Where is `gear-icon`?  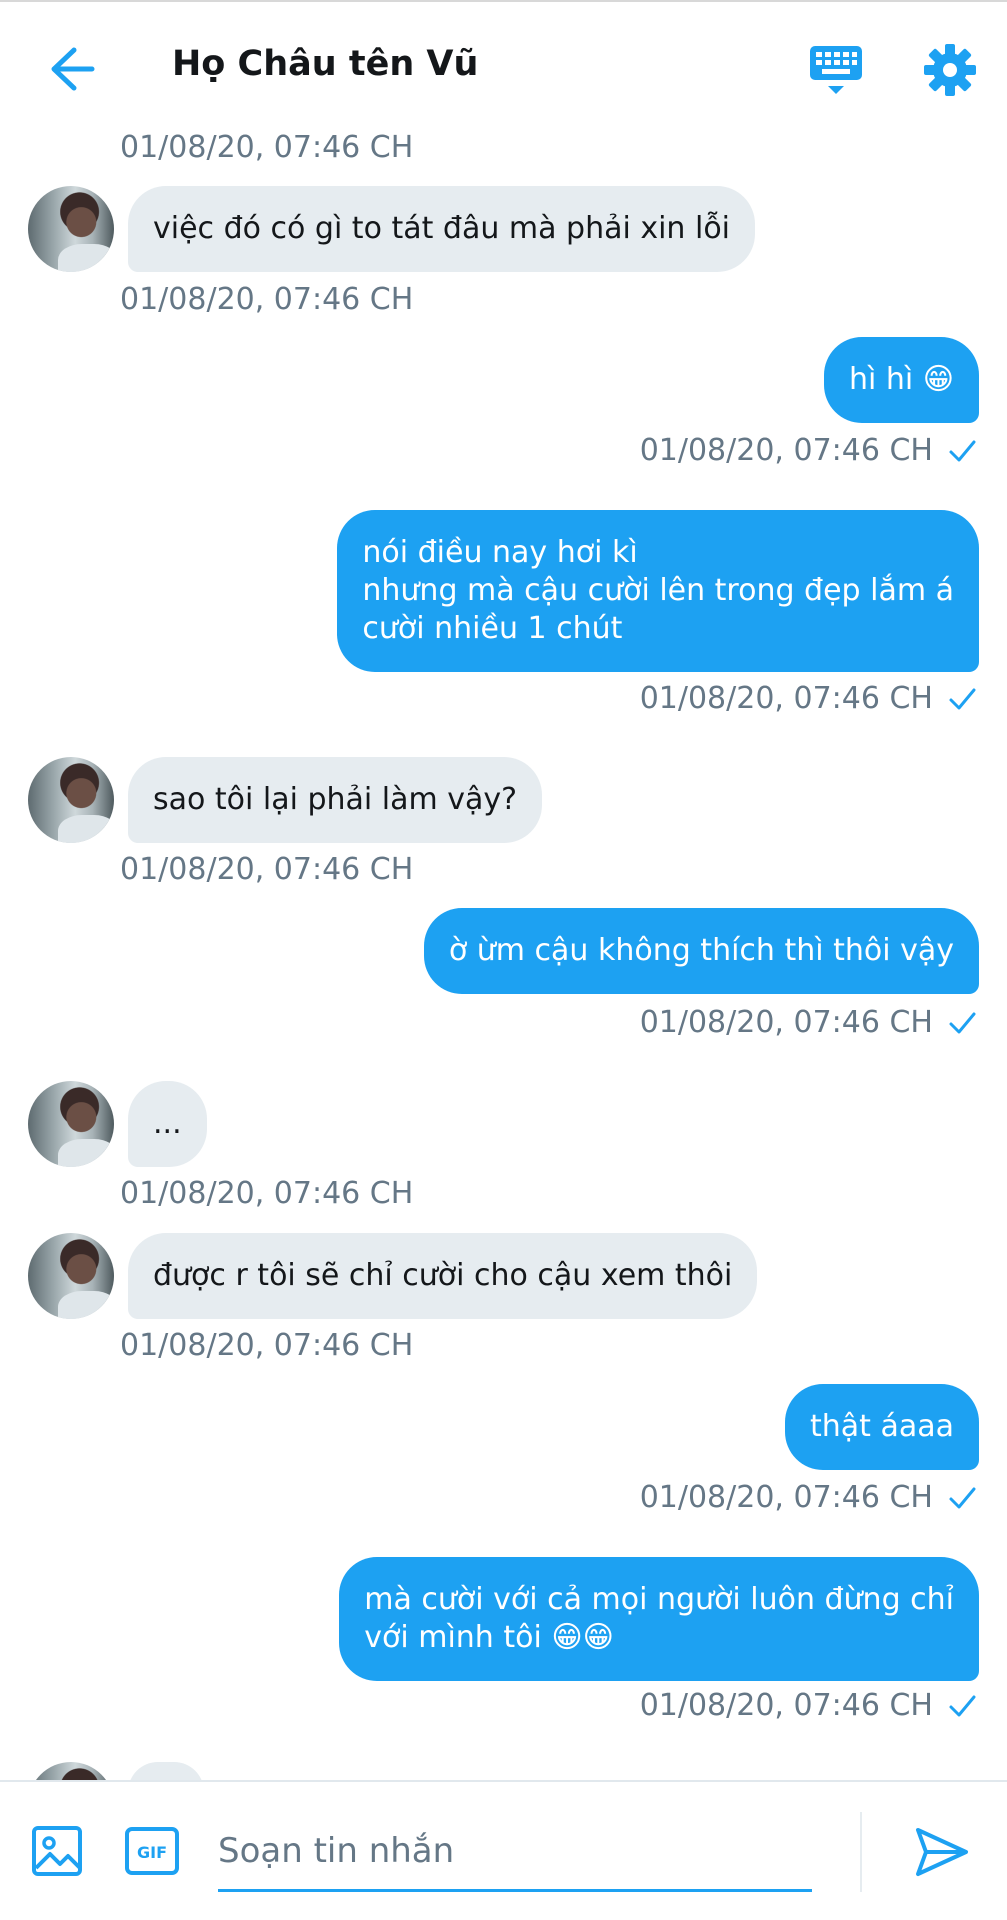 gear-icon is located at coordinates (950, 70).